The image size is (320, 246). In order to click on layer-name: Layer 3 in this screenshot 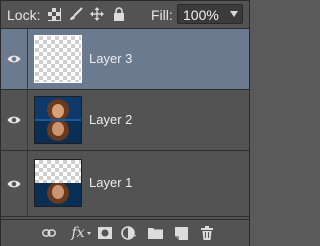, I will do `click(110, 58)`.